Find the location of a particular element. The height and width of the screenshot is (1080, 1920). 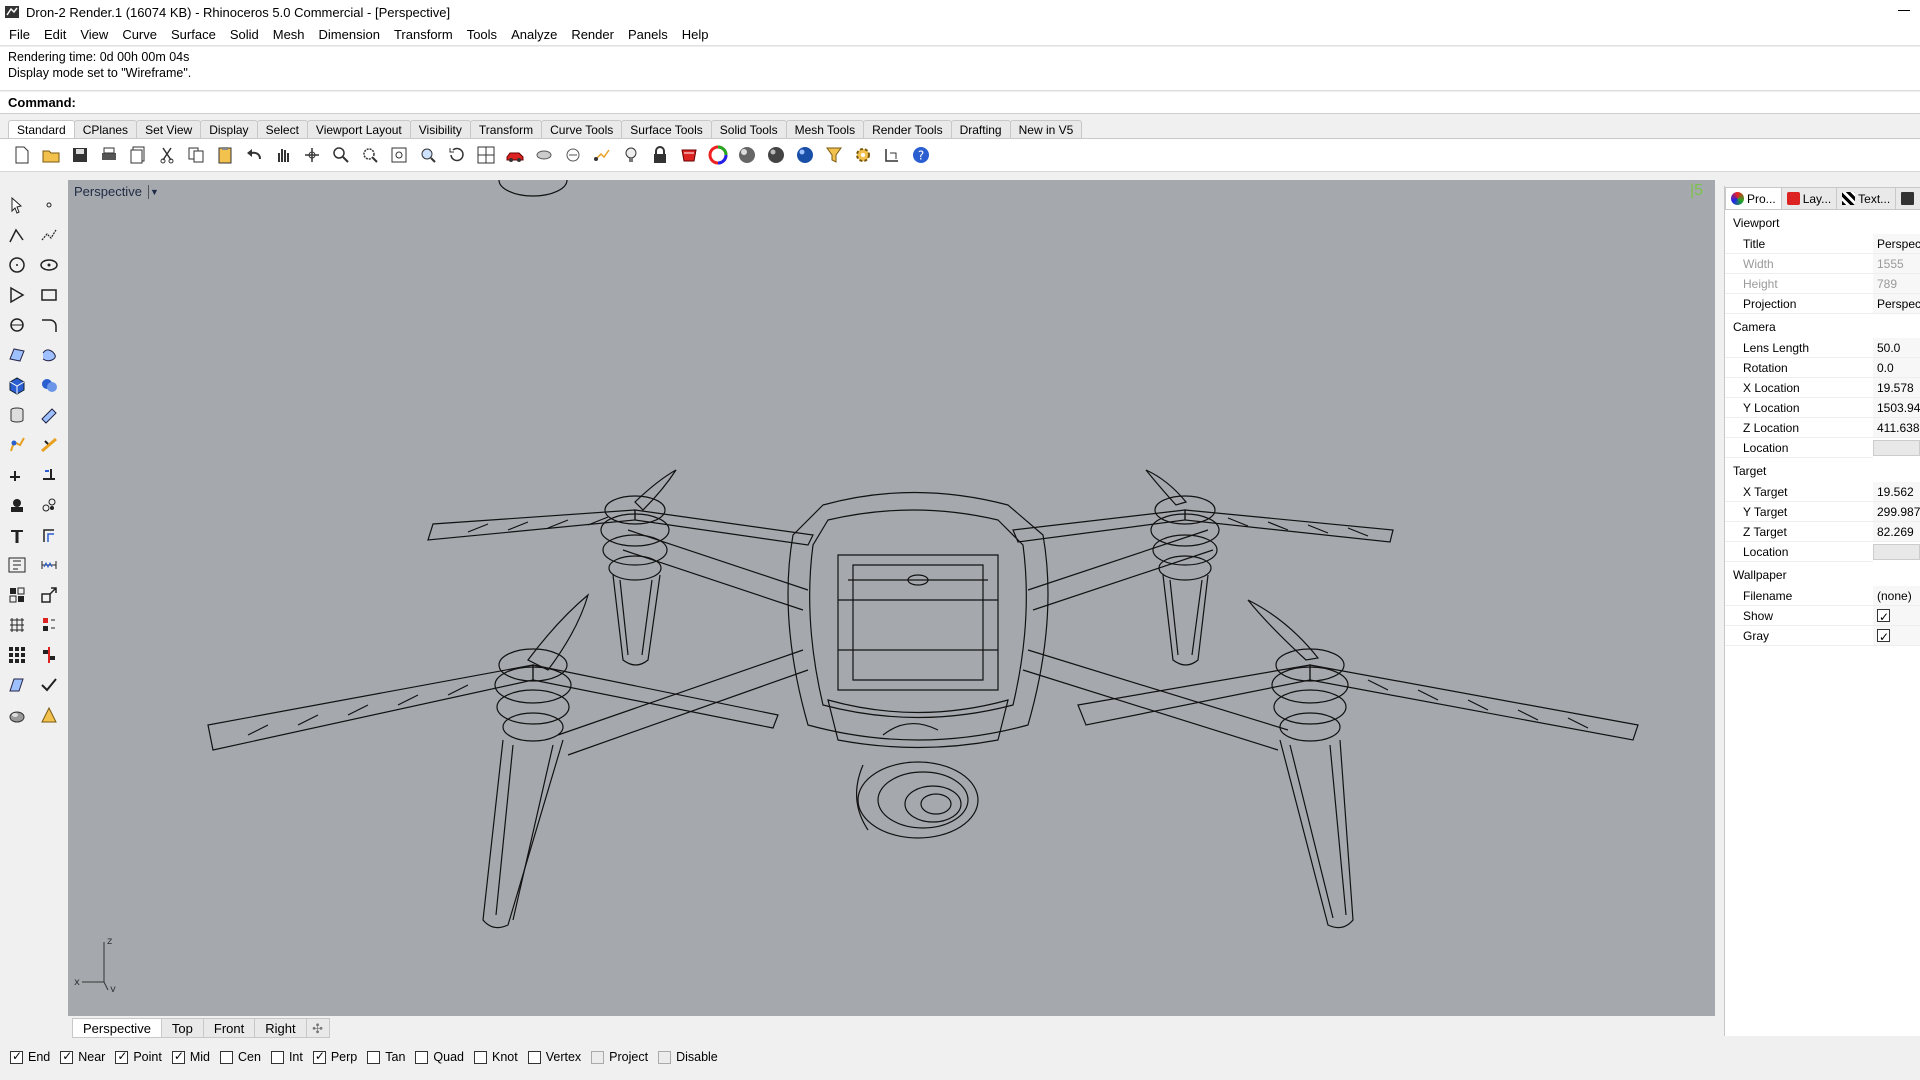

text-icon is located at coordinates (17, 565).